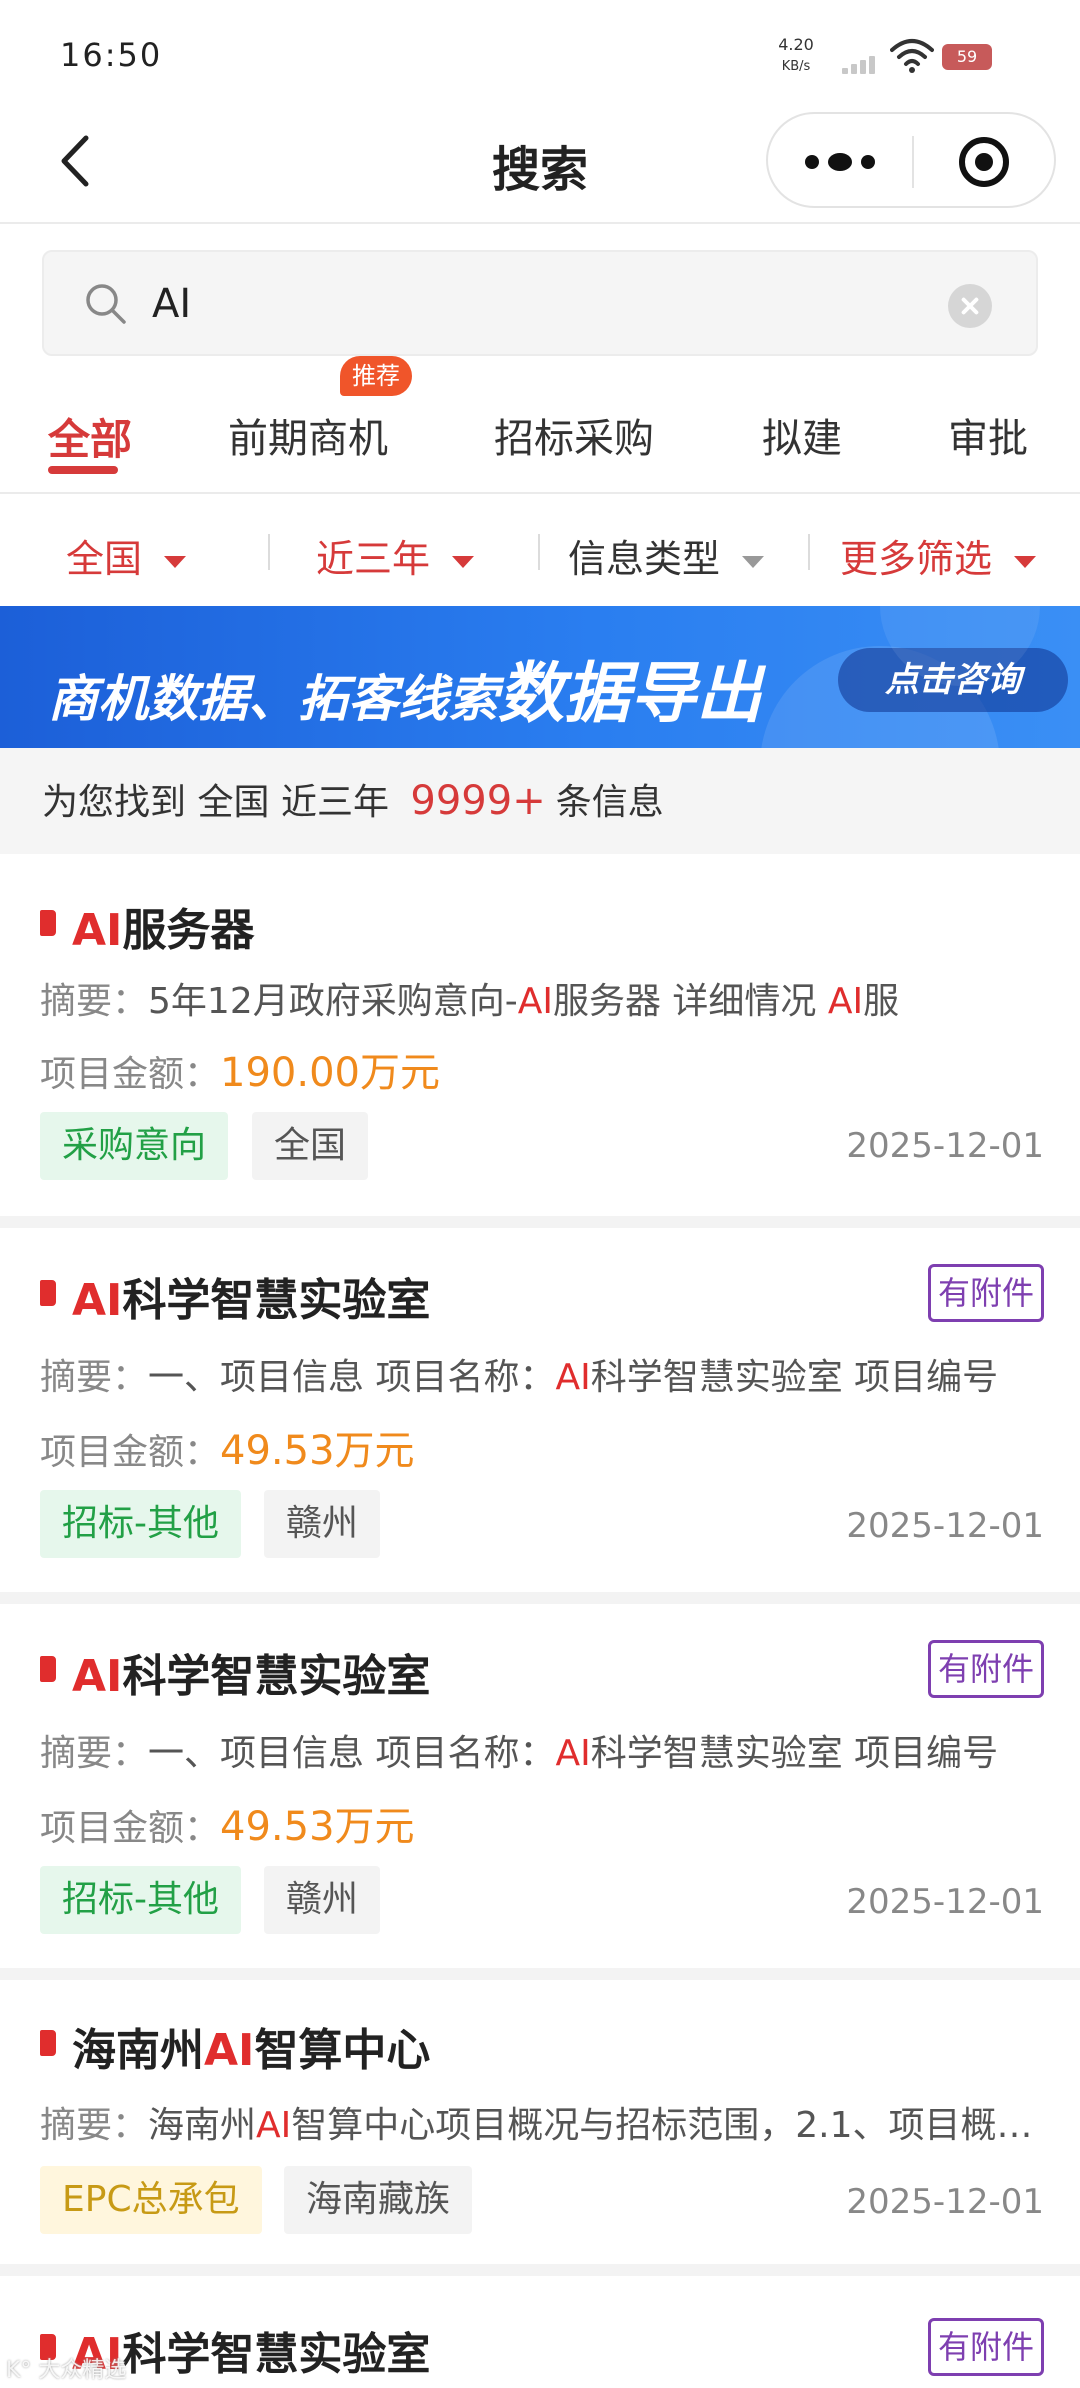 The height and width of the screenshot is (2388, 1080). I want to click on tab-early-opportunity: 前期商机, so click(308, 435).